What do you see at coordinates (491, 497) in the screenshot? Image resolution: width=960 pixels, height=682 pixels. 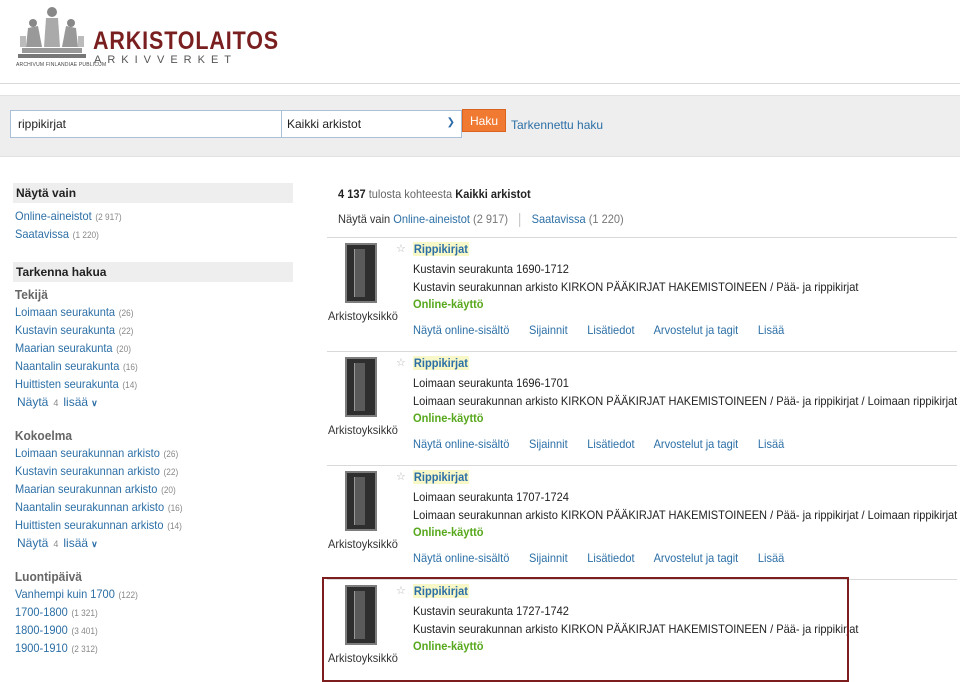 I see `result-creator-date: Loimaan seurakunta 1707-1724` at bounding box center [491, 497].